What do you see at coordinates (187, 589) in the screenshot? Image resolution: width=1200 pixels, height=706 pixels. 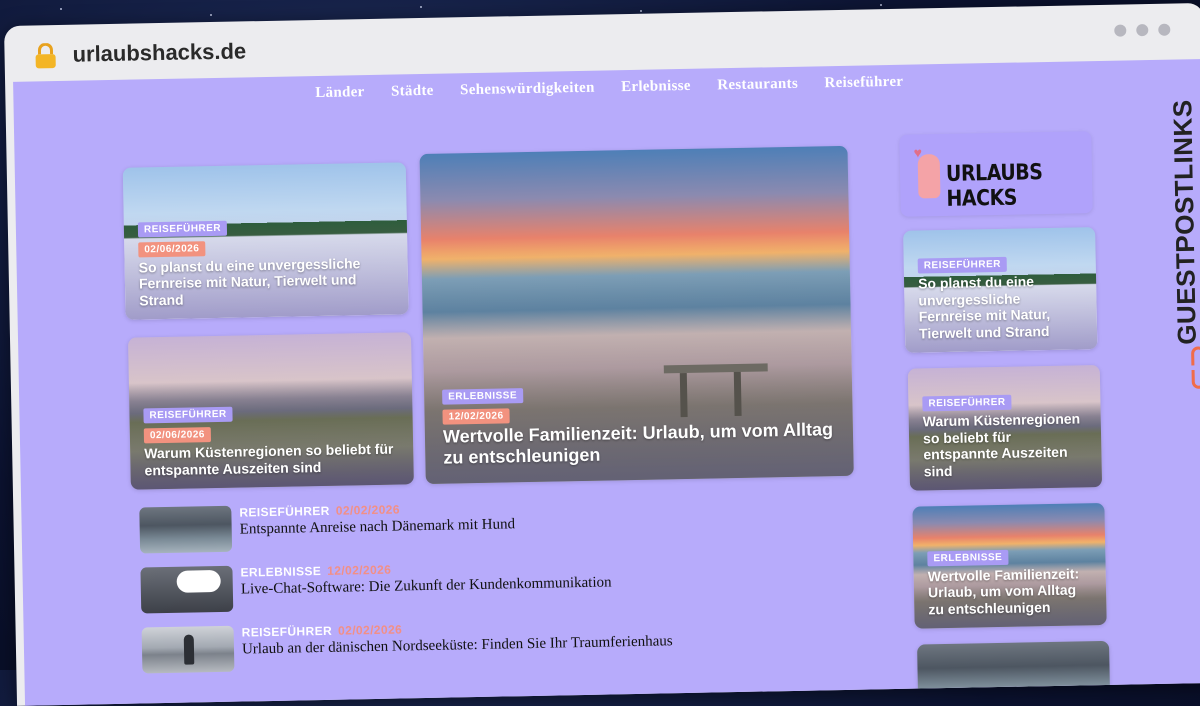 I see `chat-bubble-photo-icon` at bounding box center [187, 589].